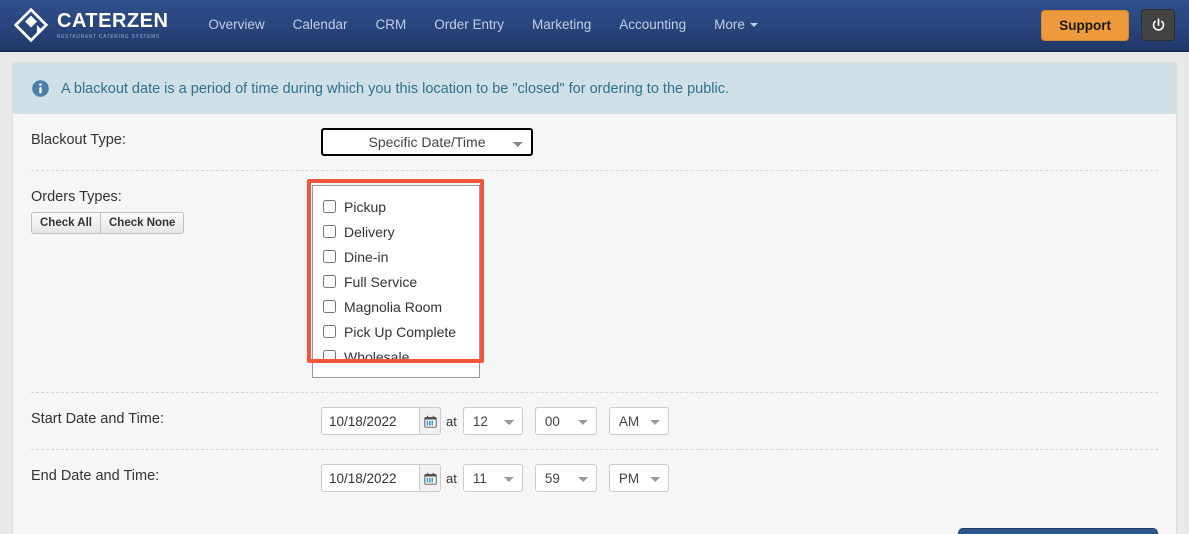 Image resolution: width=1189 pixels, height=534 pixels. What do you see at coordinates (97, 419) in the screenshot?
I see `start-datetime-label: Start Date and Time:` at bounding box center [97, 419].